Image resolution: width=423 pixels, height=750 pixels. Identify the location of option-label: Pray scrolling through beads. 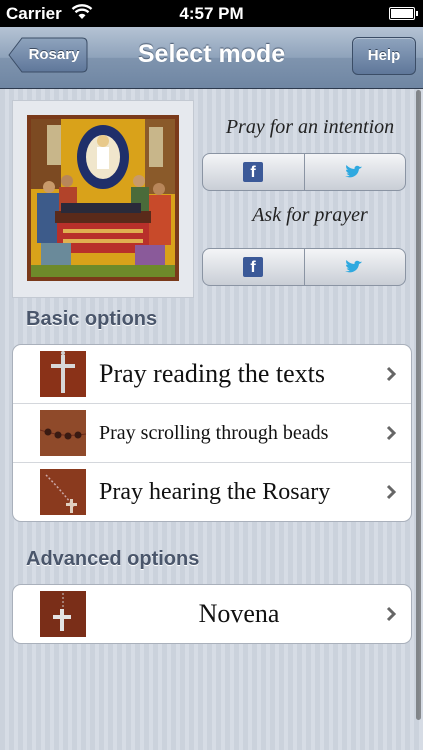
(214, 433).